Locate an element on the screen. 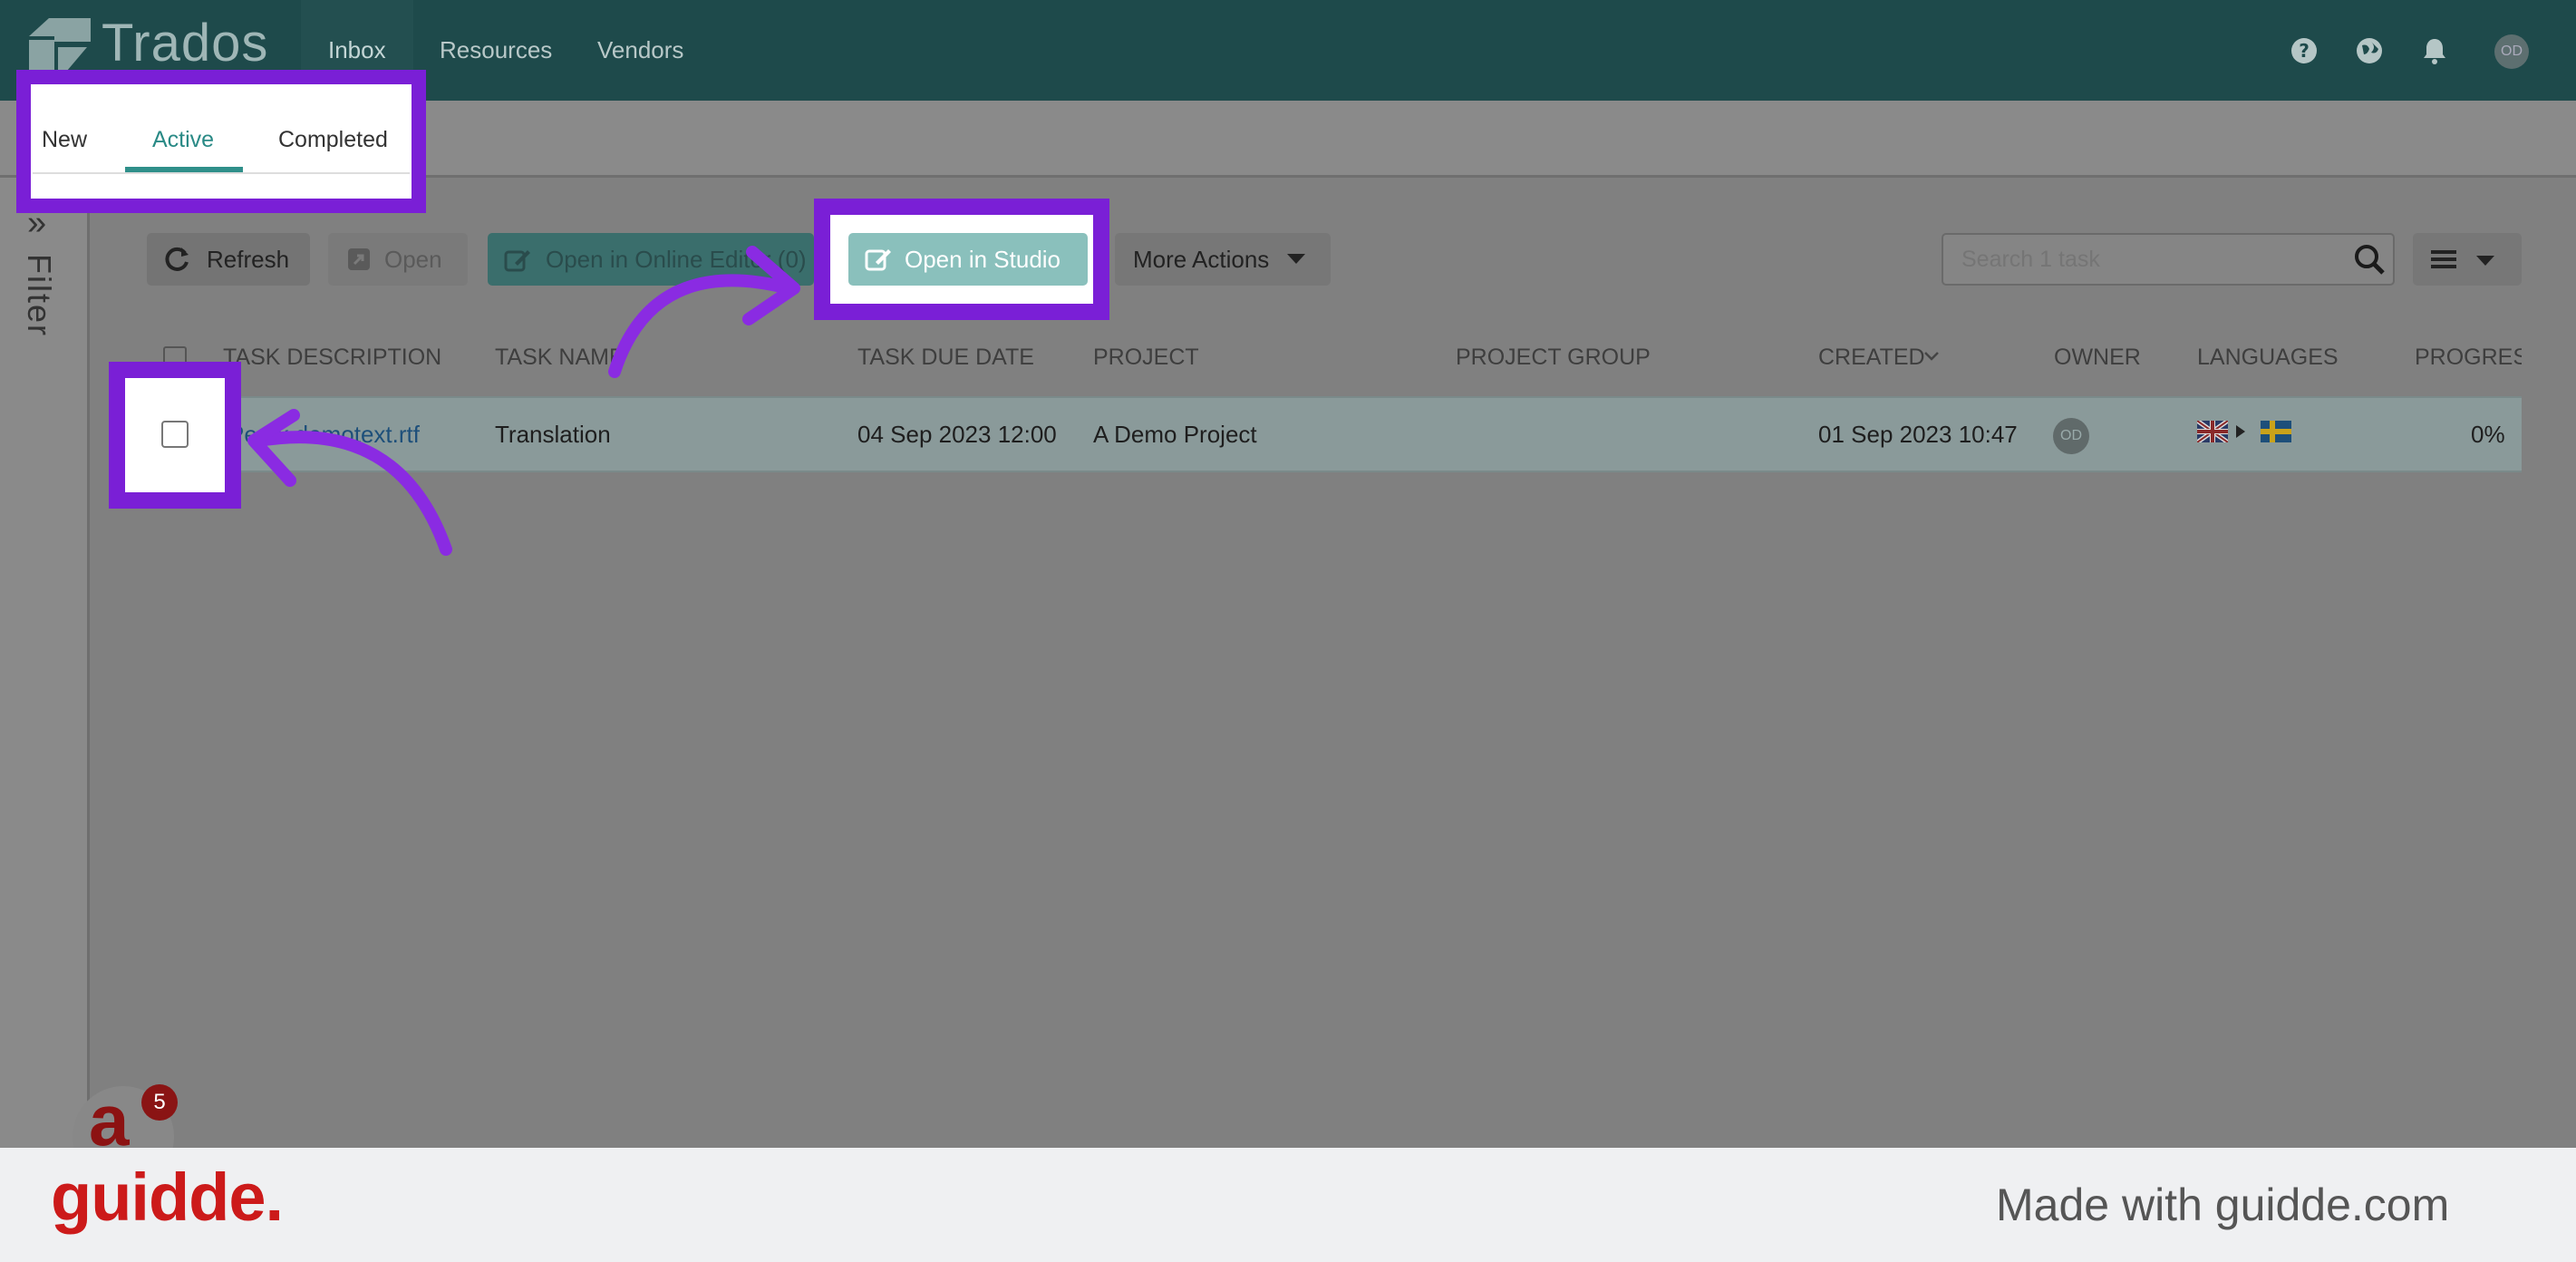 Image resolution: width=2576 pixels, height=1262 pixels. made-with-guidde-text: Made with guidde.com is located at coordinates (2223, 1204).